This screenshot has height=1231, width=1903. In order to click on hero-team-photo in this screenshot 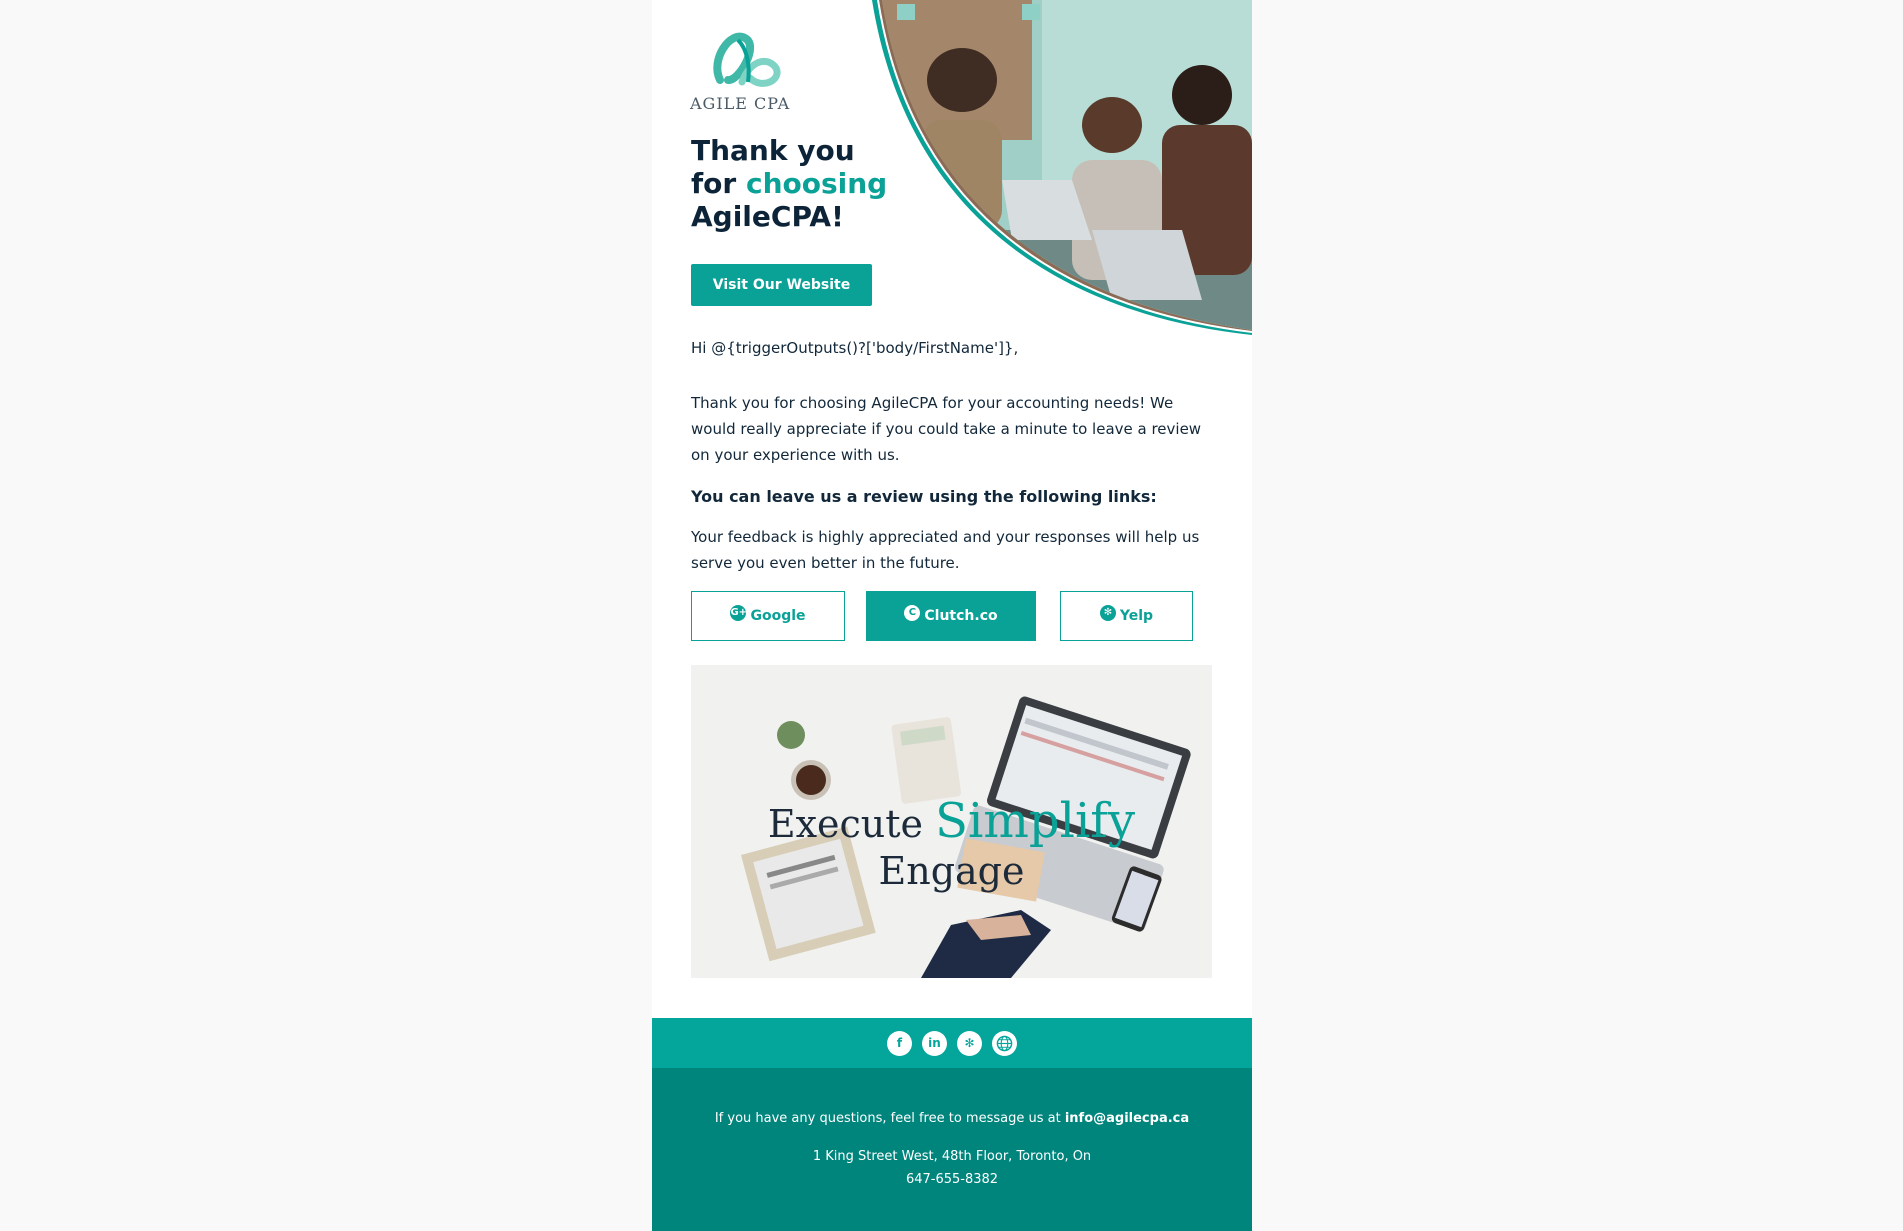, I will do `click(1047, 167)`.